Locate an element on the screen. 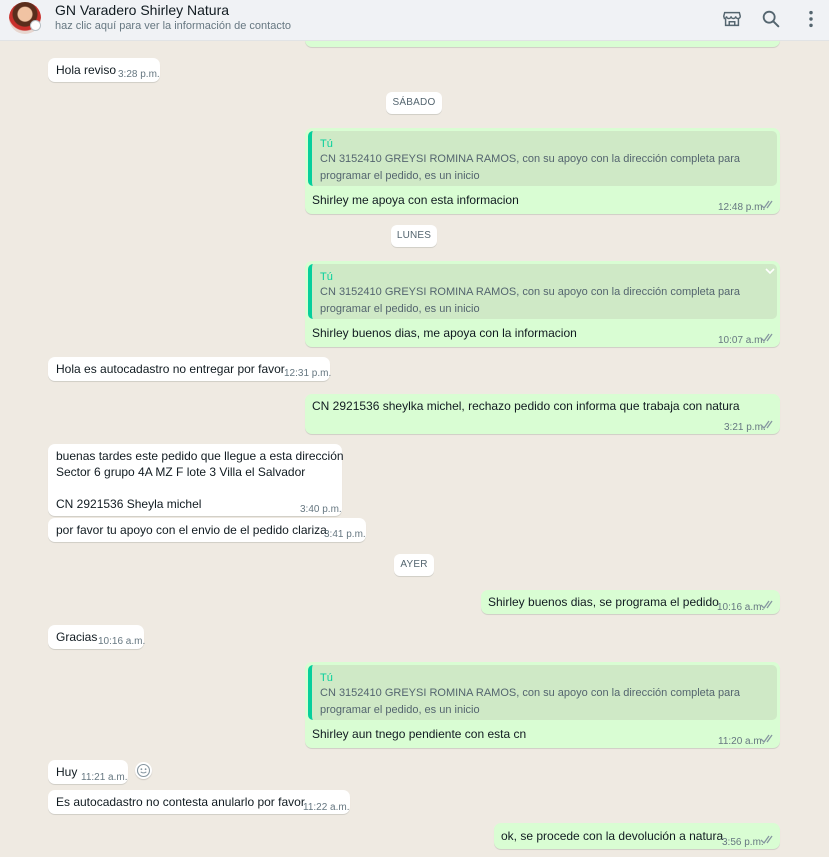  message-time: 3:56 p.m. is located at coordinates (743, 842).